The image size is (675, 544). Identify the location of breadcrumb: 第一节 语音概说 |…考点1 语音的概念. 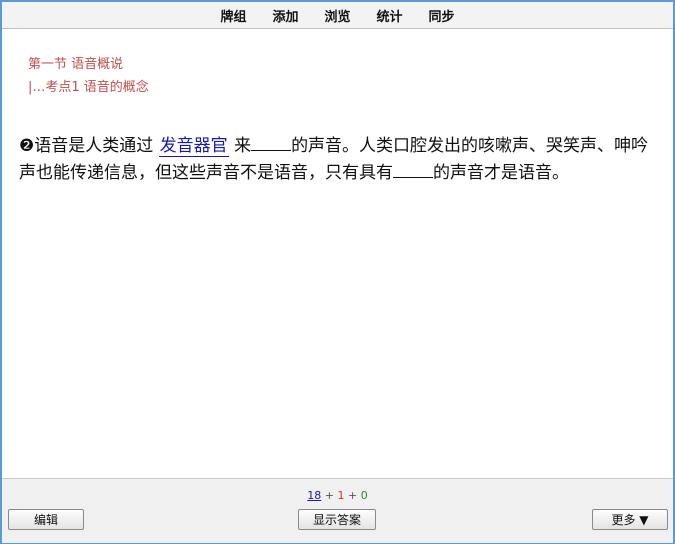
(88, 76).